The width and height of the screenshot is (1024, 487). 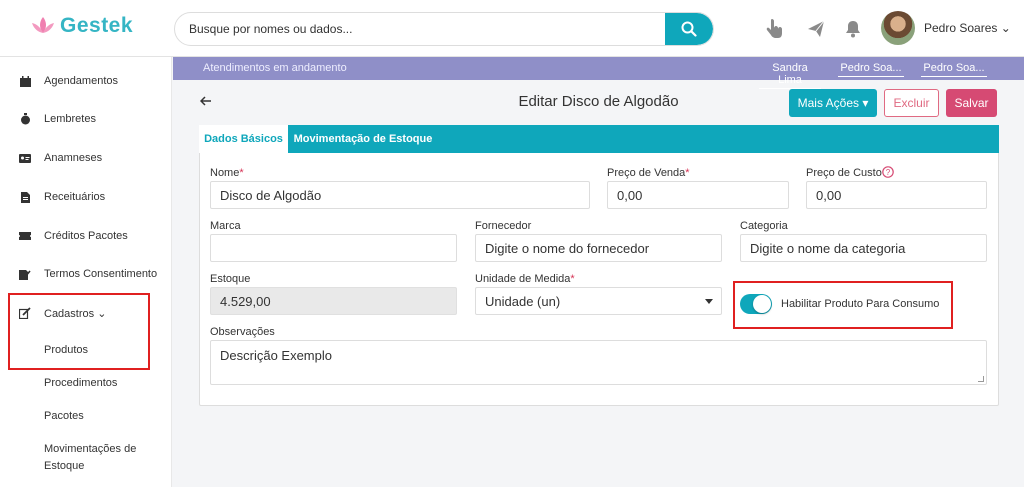 I want to click on more-actions-button: Mais Ações ▾, so click(x=833, y=103).